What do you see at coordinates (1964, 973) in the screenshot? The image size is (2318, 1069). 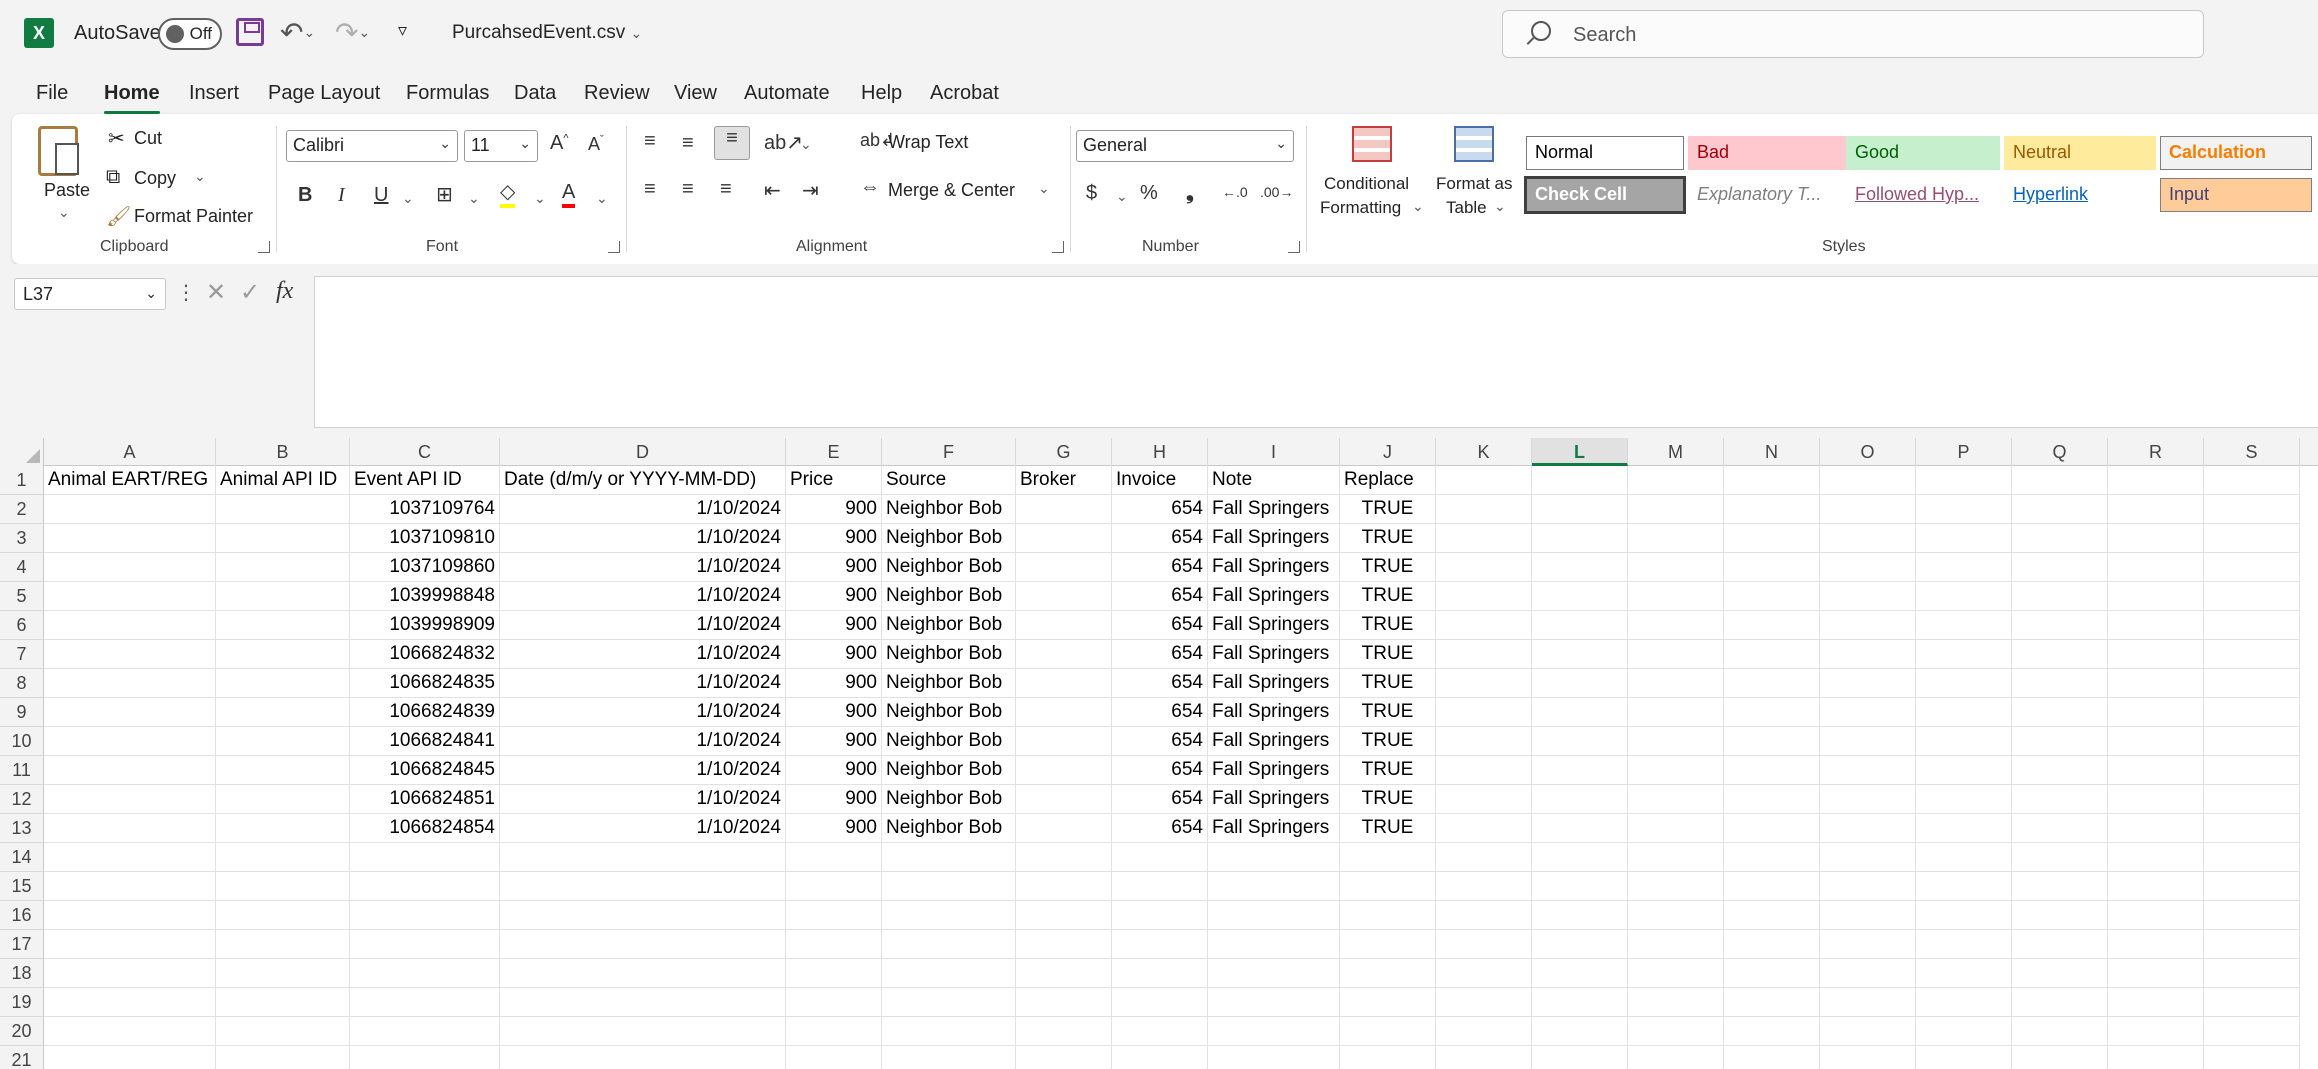 I see `cell-p18` at bounding box center [1964, 973].